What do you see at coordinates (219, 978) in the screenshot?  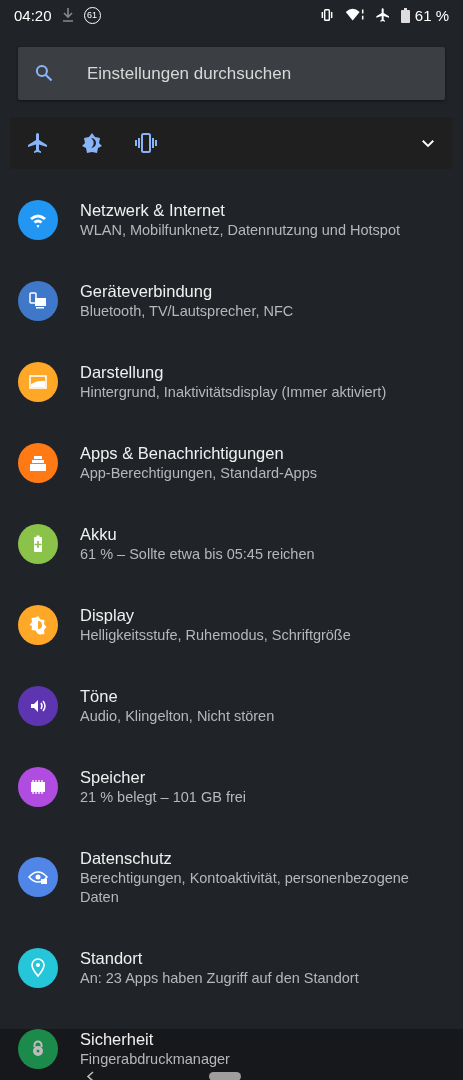 I see `item-subtitle: An: 23 Apps haben Zugriff auf den Standort` at bounding box center [219, 978].